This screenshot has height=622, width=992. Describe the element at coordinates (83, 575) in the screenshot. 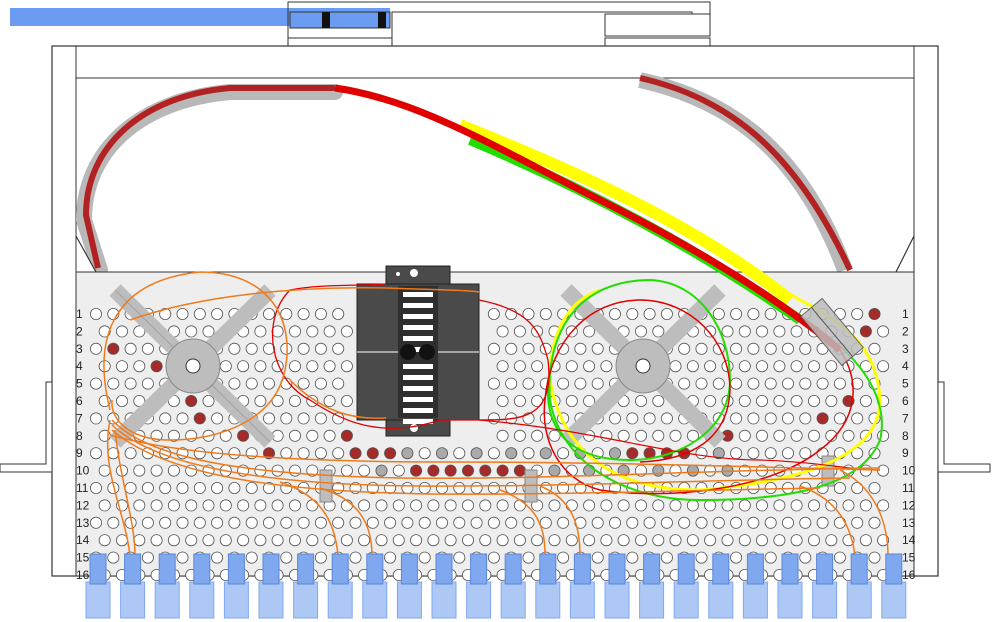

I see `row-number-left: 16` at that location.